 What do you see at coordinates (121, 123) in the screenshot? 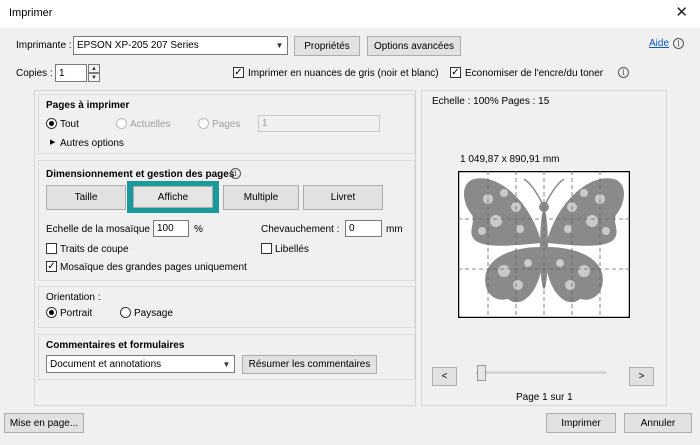
I see `current-page-radio` at bounding box center [121, 123].